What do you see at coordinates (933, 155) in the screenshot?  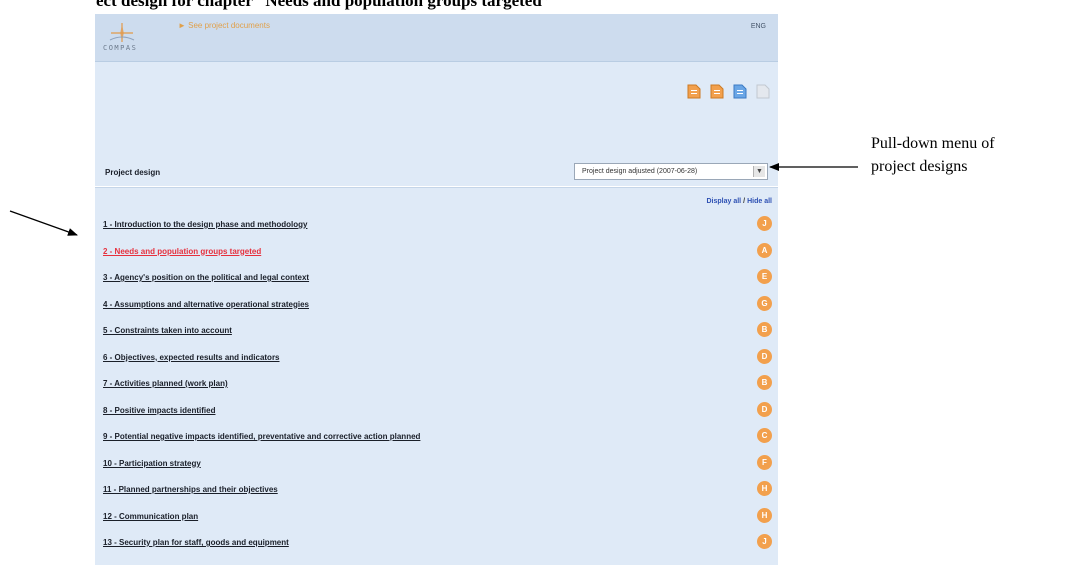 I see `pull-down-callout: Pull-down menu of project designs` at bounding box center [933, 155].